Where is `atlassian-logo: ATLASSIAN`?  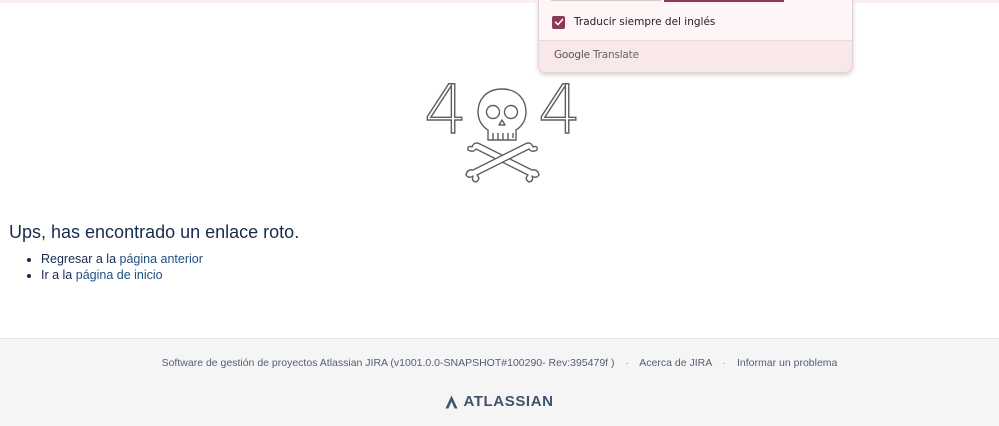
atlassian-logo: ATLASSIAN is located at coordinates (499, 401).